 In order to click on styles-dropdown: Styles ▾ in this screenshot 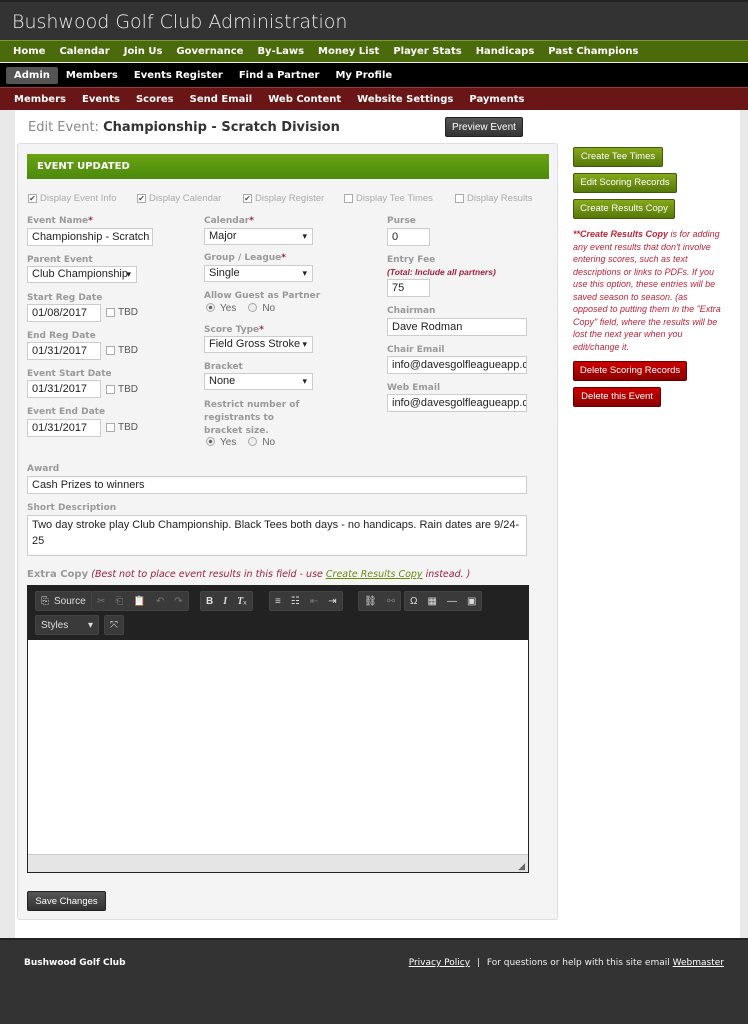, I will do `click(67, 625)`.